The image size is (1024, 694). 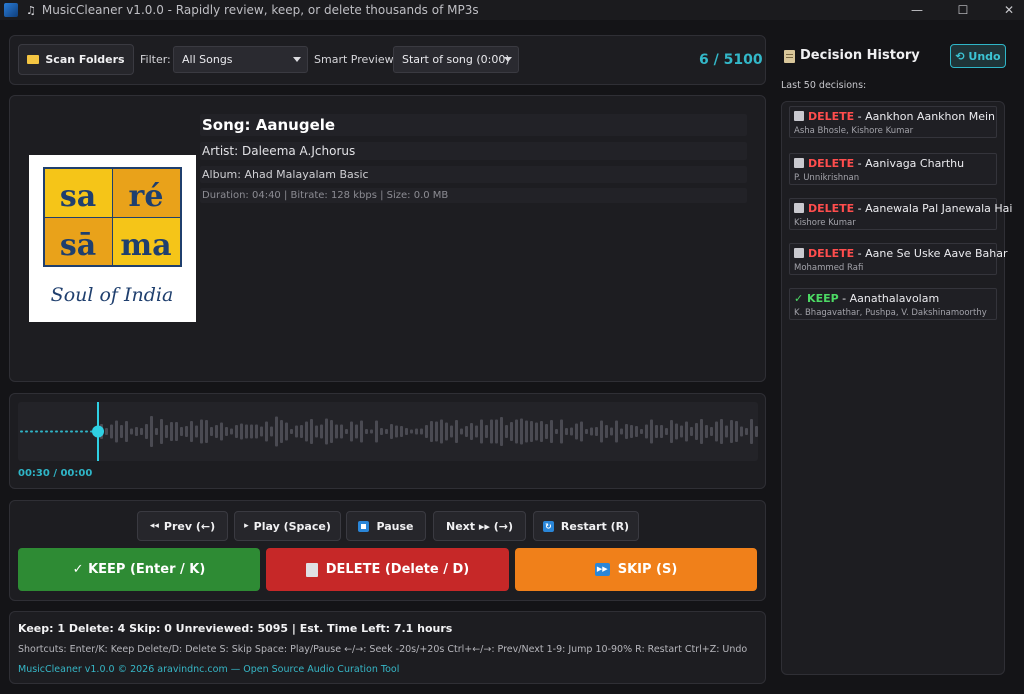 What do you see at coordinates (456, 59) in the screenshot?
I see `smart-preview-select: Start of song (0:00)` at bounding box center [456, 59].